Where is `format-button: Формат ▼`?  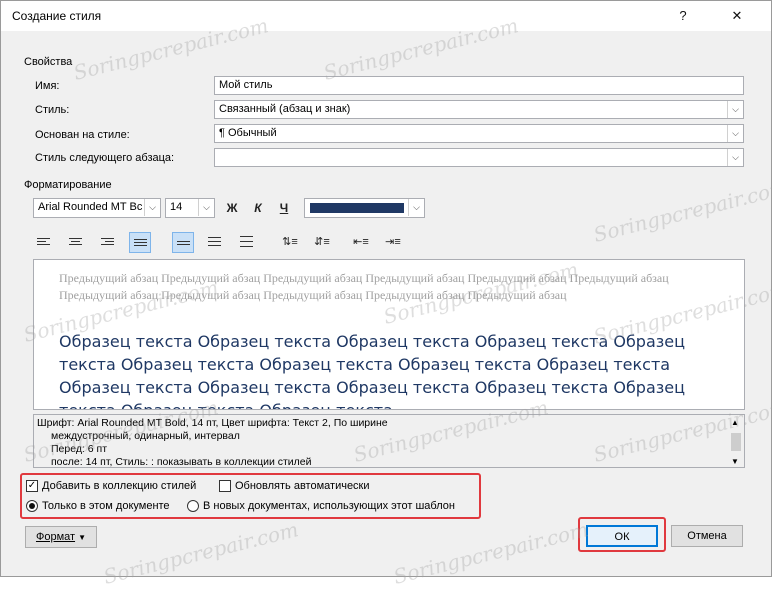
format-button: Формат ▼ is located at coordinates (61, 537).